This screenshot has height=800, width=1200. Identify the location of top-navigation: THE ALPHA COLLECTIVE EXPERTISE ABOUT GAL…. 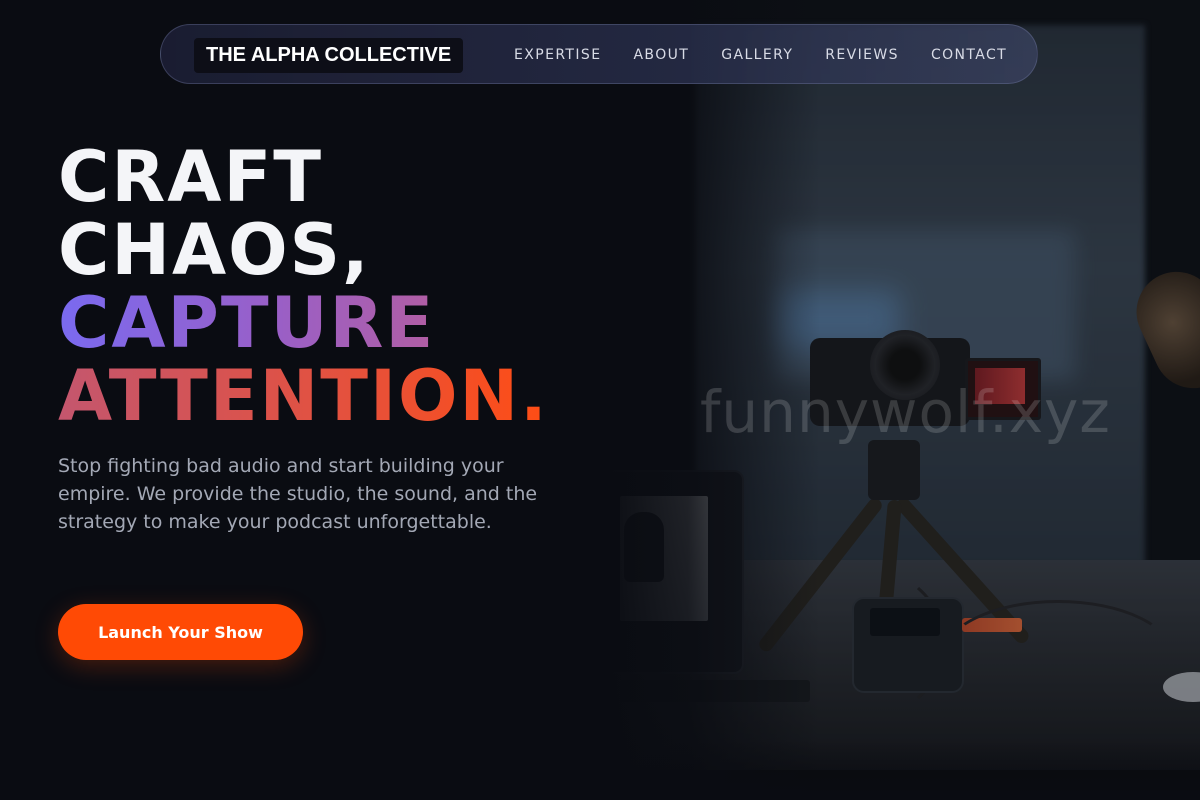
(599, 54).